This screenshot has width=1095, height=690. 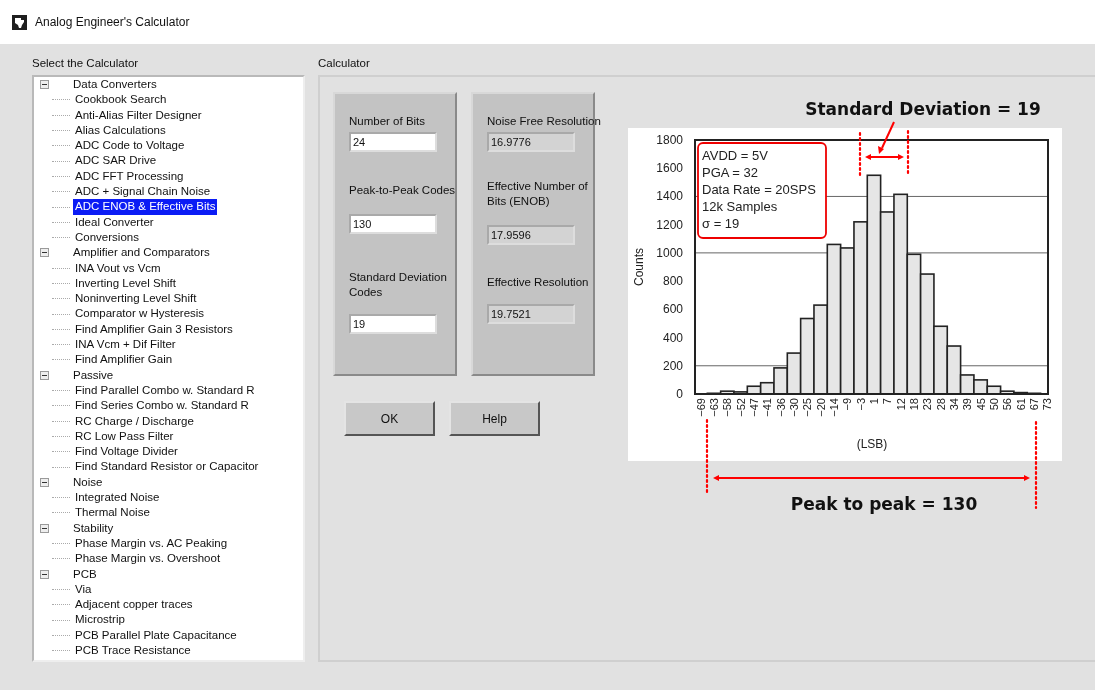 I want to click on field-label: Peak-to-Peak Codes, so click(x=403, y=190).